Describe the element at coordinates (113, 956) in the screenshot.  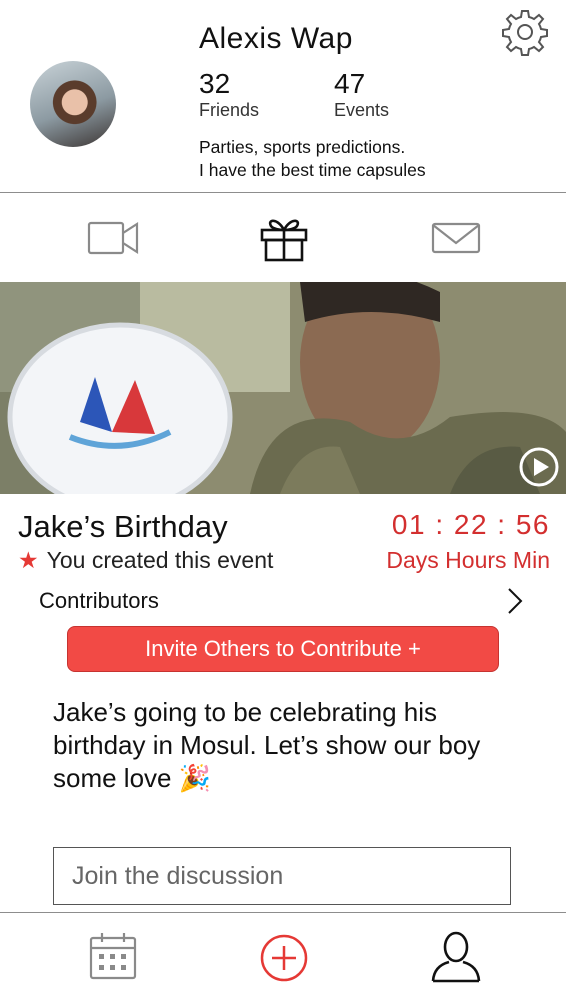
I see `calendar-icon` at that location.